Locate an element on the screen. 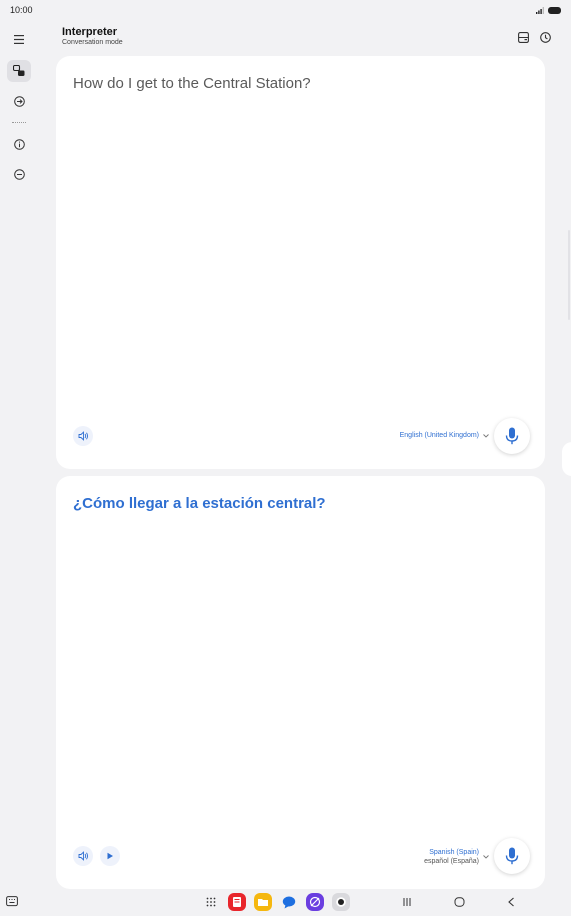 Image resolution: width=571 pixels, height=916 pixels. source-text: How do I get to the Central Station? is located at coordinates (298, 84).